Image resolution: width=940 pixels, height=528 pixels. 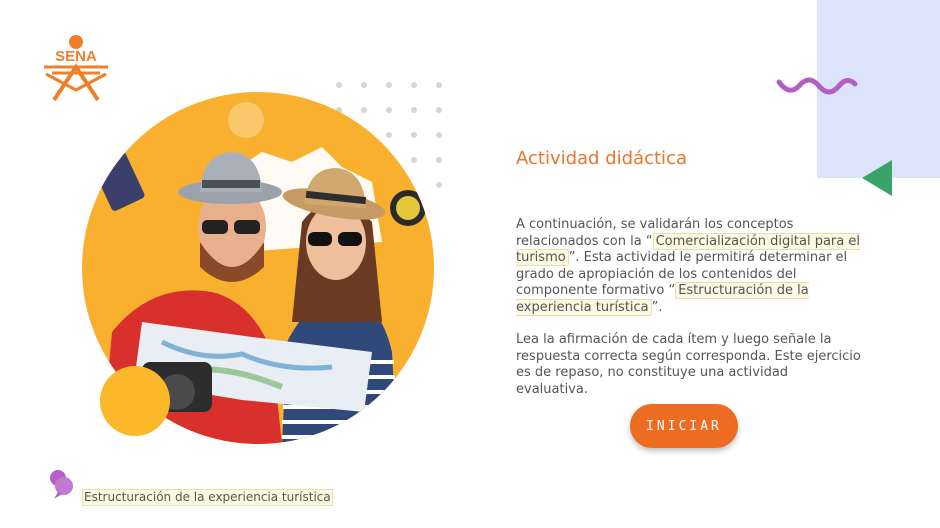 I want to click on wave-decoration-icon, so click(x=817, y=86).